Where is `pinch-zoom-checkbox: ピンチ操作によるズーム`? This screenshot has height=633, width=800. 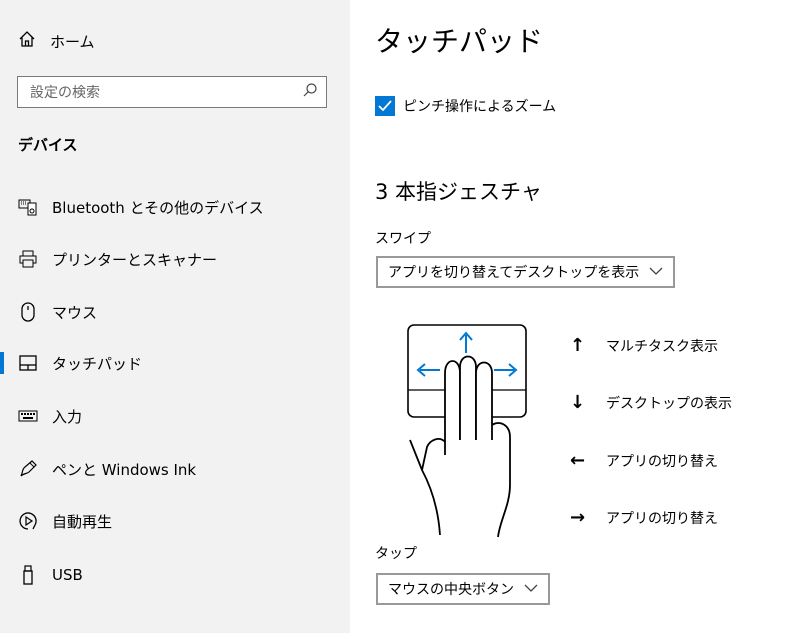
pinch-zoom-checkbox: ピンチ操作によるズーム is located at coordinates (465, 106).